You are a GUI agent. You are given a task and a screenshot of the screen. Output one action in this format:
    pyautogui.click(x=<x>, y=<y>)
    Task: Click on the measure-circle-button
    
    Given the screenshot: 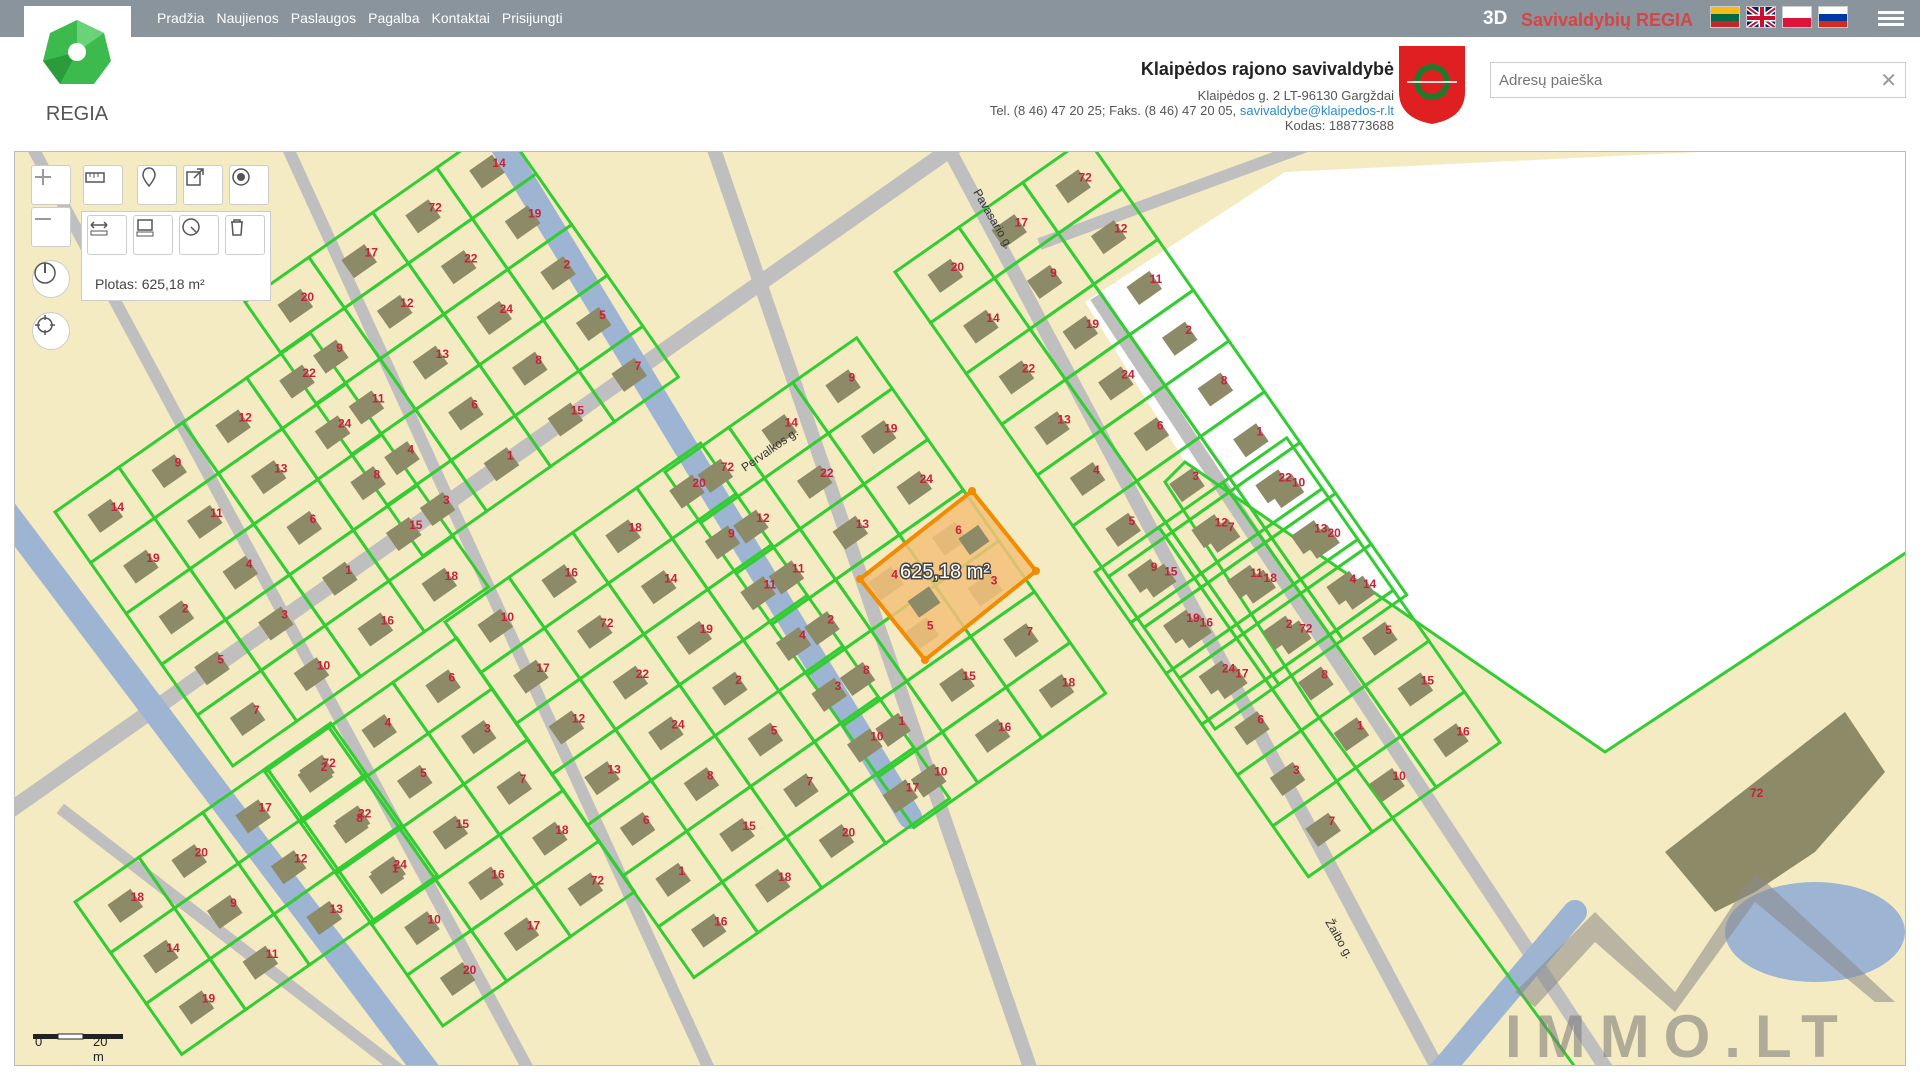 What is the action you would take?
    pyautogui.click(x=199, y=235)
    